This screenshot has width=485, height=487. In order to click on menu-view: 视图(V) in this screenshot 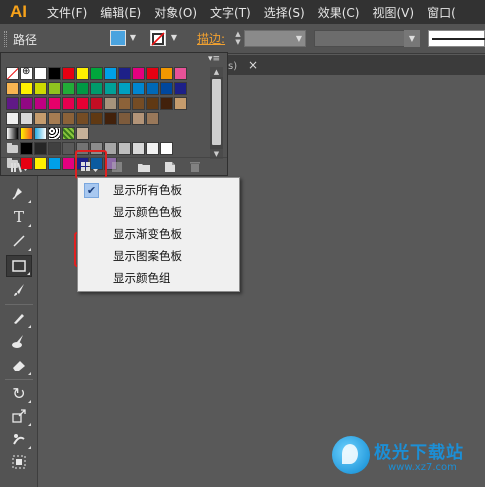, I will do `click(393, 12)`.